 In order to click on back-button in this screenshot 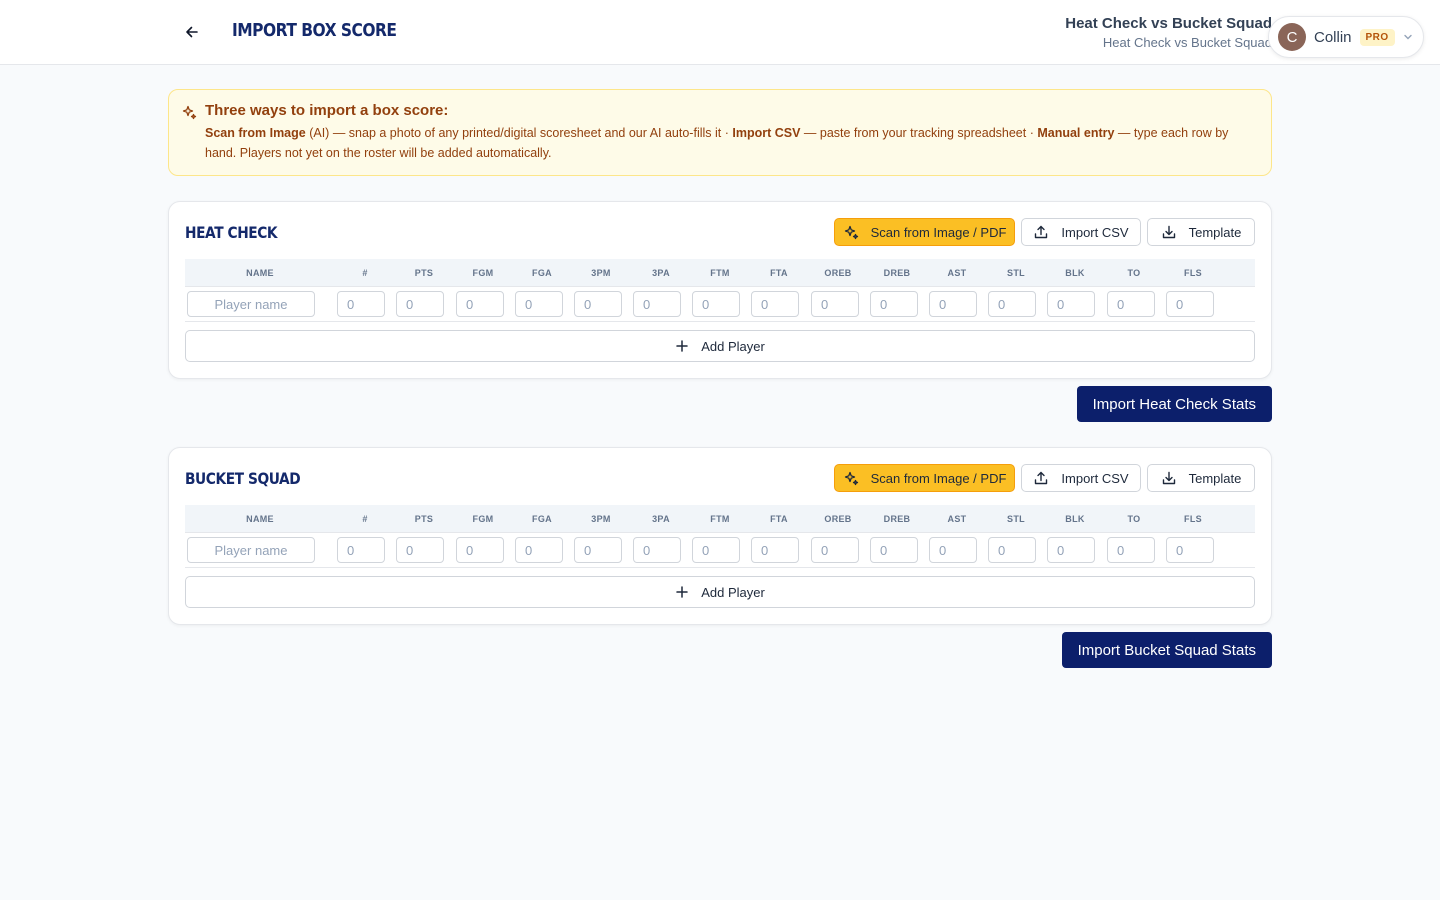, I will do `click(192, 32)`.